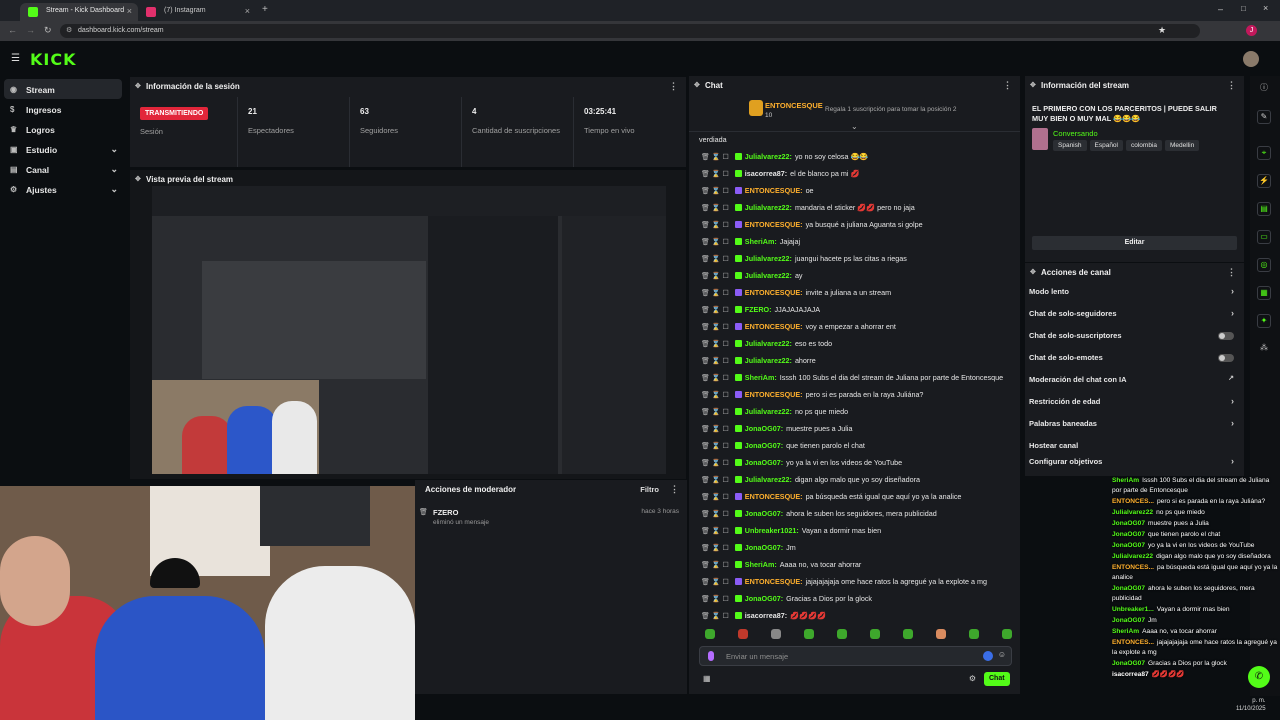 The height and width of the screenshot is (720, 1280). Describe the element at coordinates (1220, 9) in the screenshot. I see `minimize-icon: –` at that location.